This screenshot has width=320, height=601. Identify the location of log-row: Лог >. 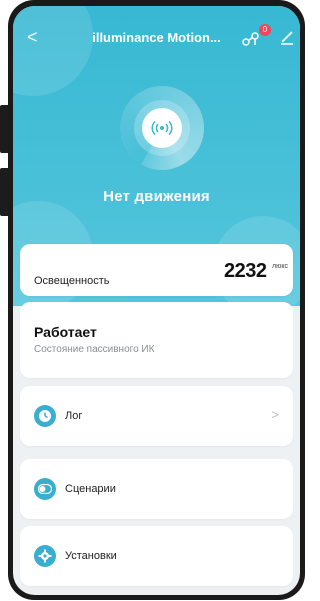
(156, 416).